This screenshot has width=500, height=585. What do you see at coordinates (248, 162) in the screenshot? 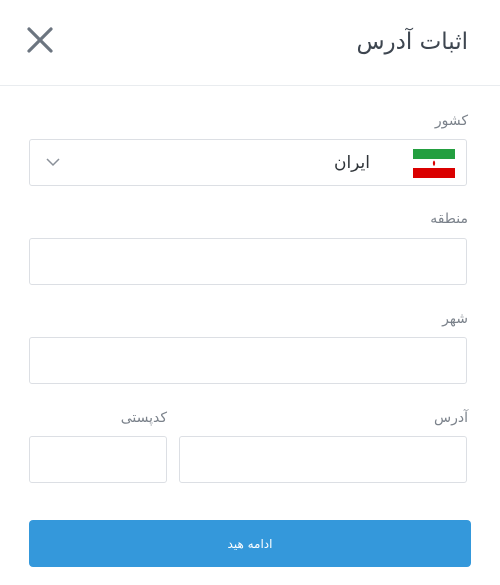
I see `country-select: ایران` at bounding box center [248, 162].